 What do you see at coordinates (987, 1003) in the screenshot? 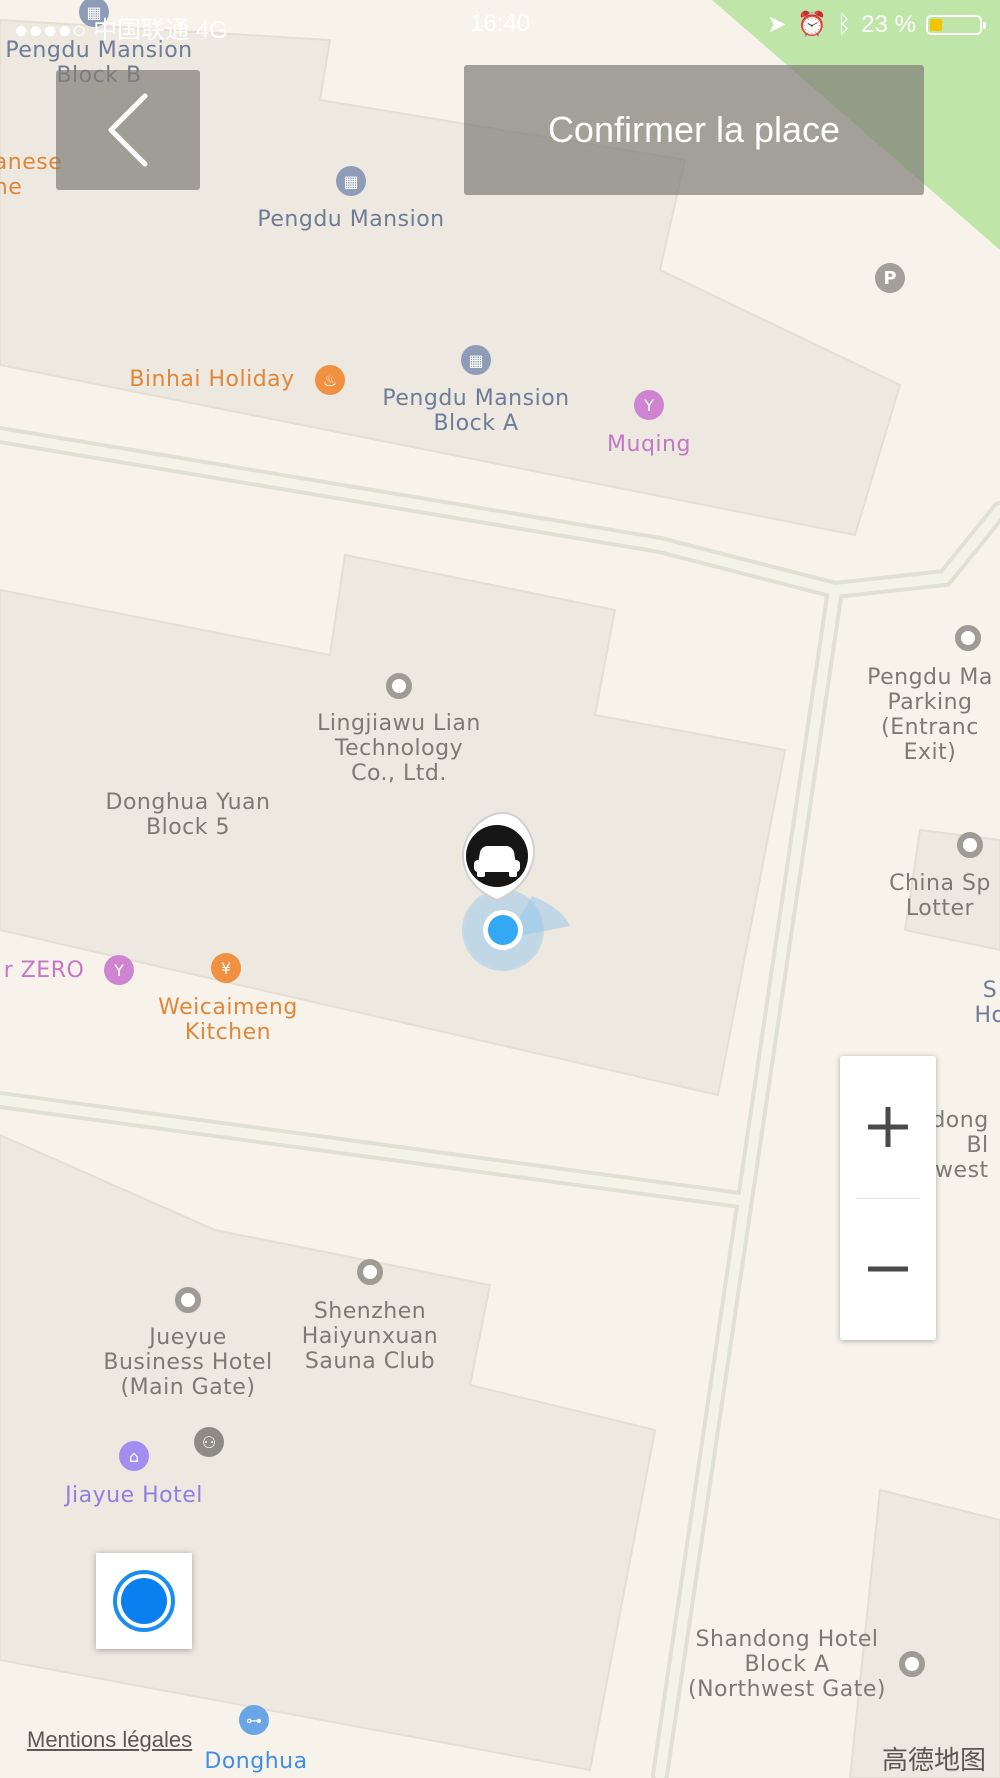
I see `poi-label: S Ho` at bounding box center [987, 1003].